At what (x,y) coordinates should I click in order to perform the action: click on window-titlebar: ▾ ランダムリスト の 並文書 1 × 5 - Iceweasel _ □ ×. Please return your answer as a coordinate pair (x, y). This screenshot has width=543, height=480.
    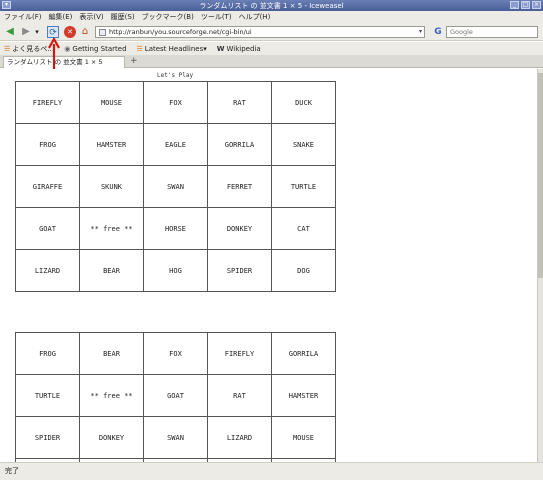
    Looking at the image, I should click on (271, 5).